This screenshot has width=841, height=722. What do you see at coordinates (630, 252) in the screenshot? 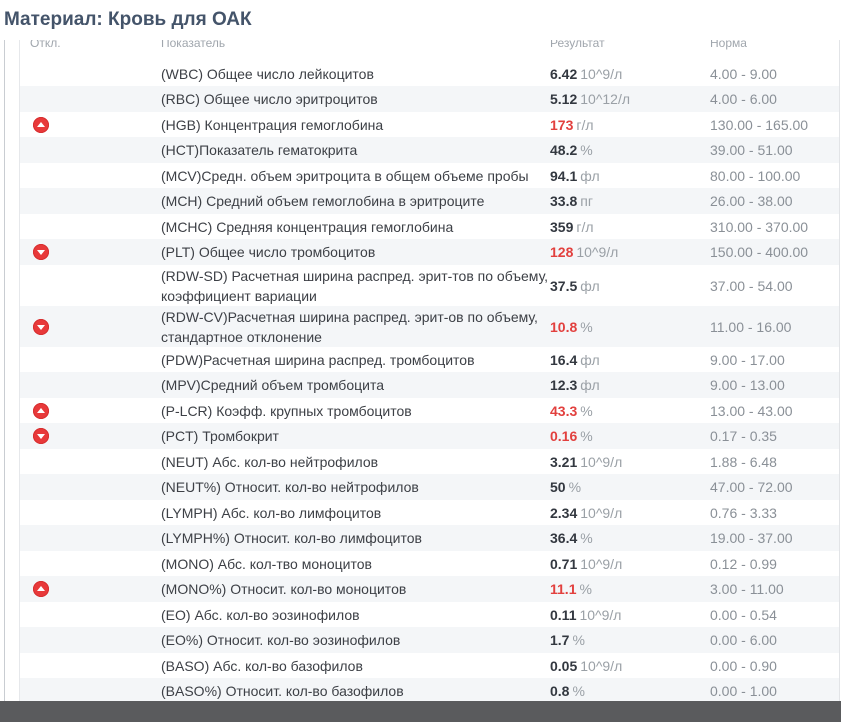
I see `result-cell: 128 10^9/л` at bounding box center [630, 252].